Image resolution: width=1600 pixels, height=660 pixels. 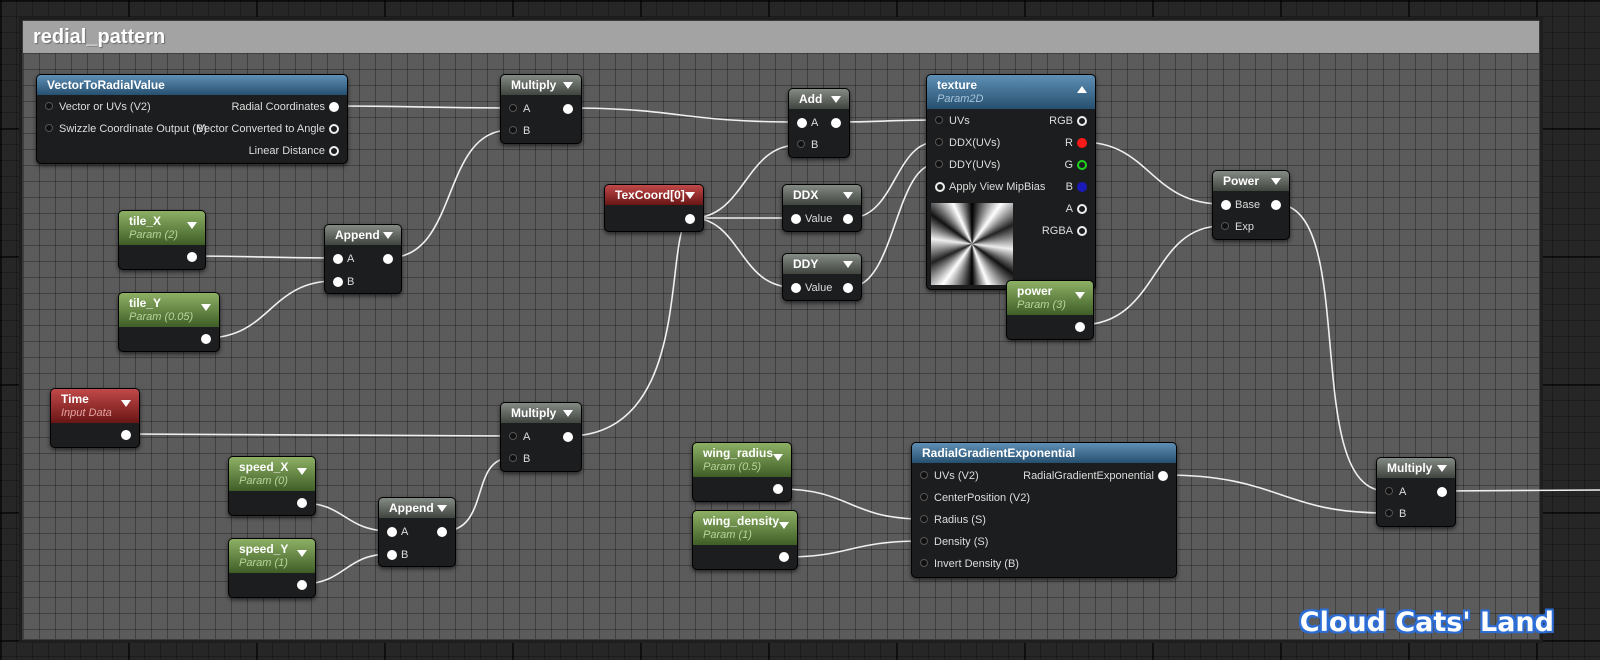 What do you see at coordinates (819, 123) in the screenshot?
I see `node-add: Add A B` at bounding box center [819, 123].